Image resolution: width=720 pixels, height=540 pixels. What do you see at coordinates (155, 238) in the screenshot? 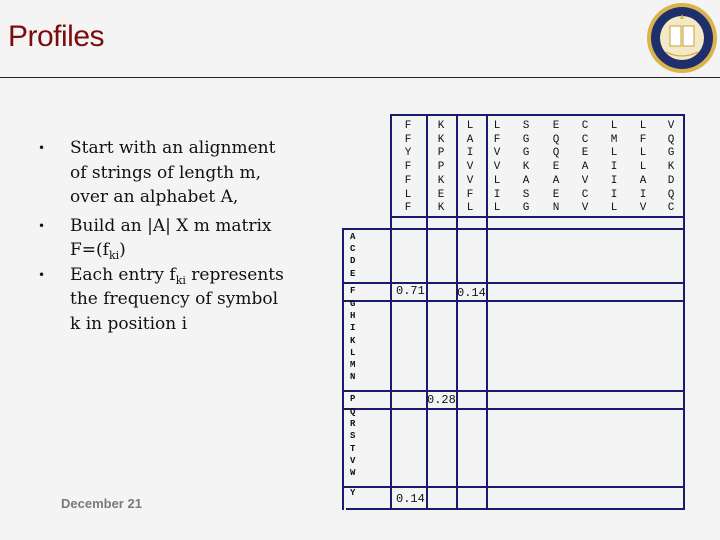
I see `bullet-item: • Build an |A| X m matrix F=(fki)` at bounding box center [155, 238].